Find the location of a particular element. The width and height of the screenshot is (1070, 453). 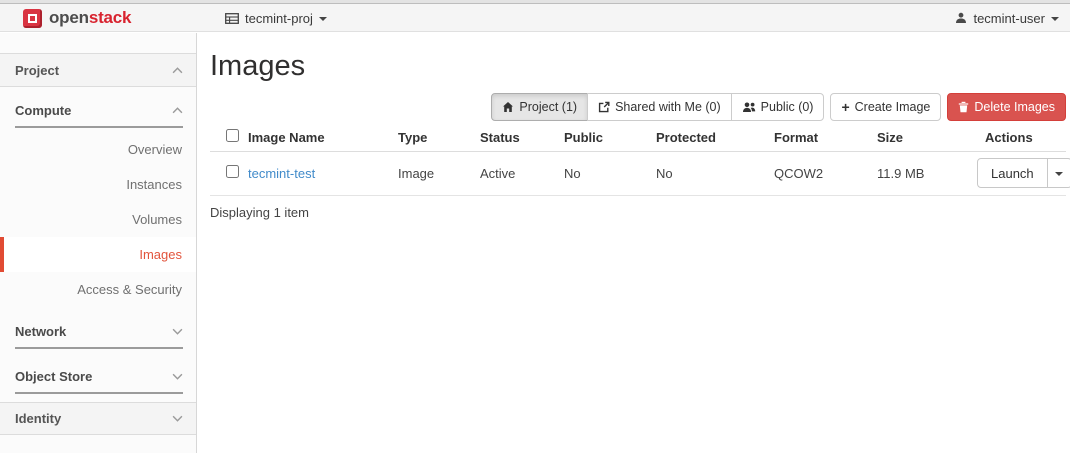

sidebar-item-volumes: Volumes is located at coordinates (98, 219).